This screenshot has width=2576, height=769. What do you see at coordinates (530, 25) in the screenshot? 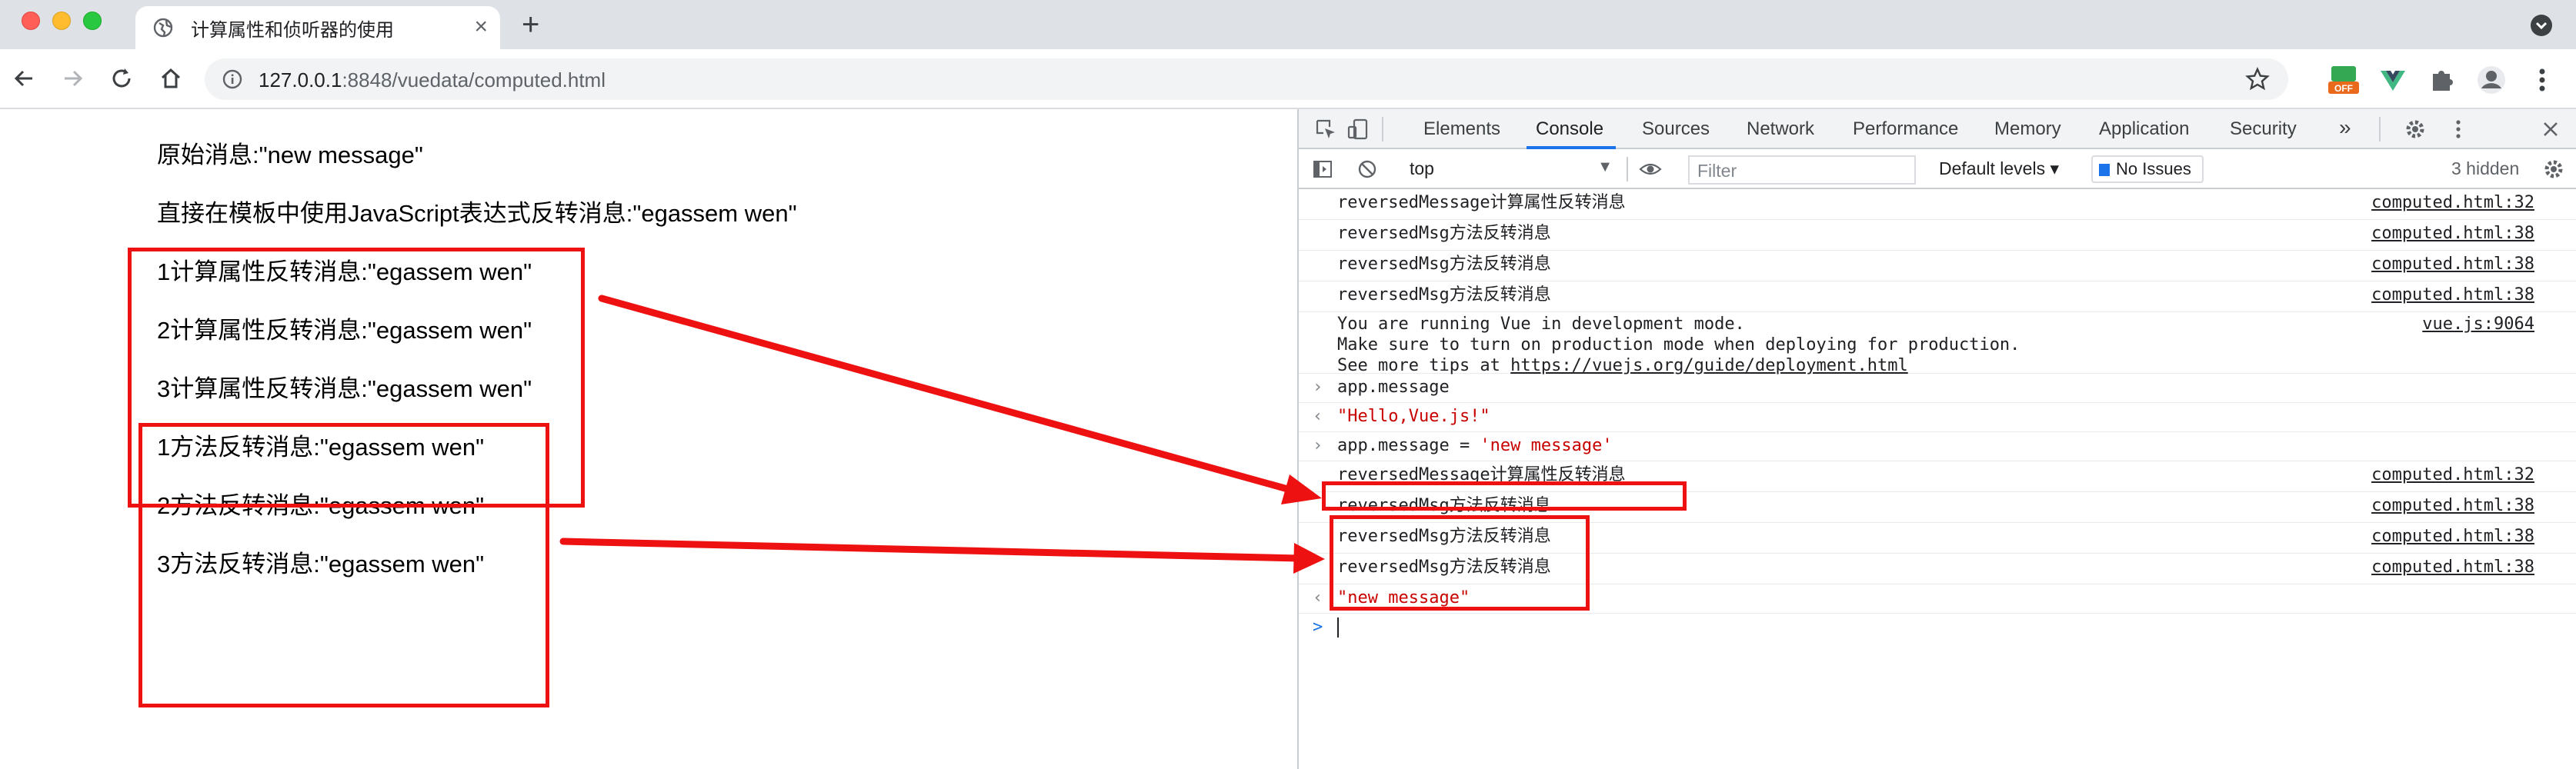
I see `new-tab-button: +` at bounding box center [530, 25].